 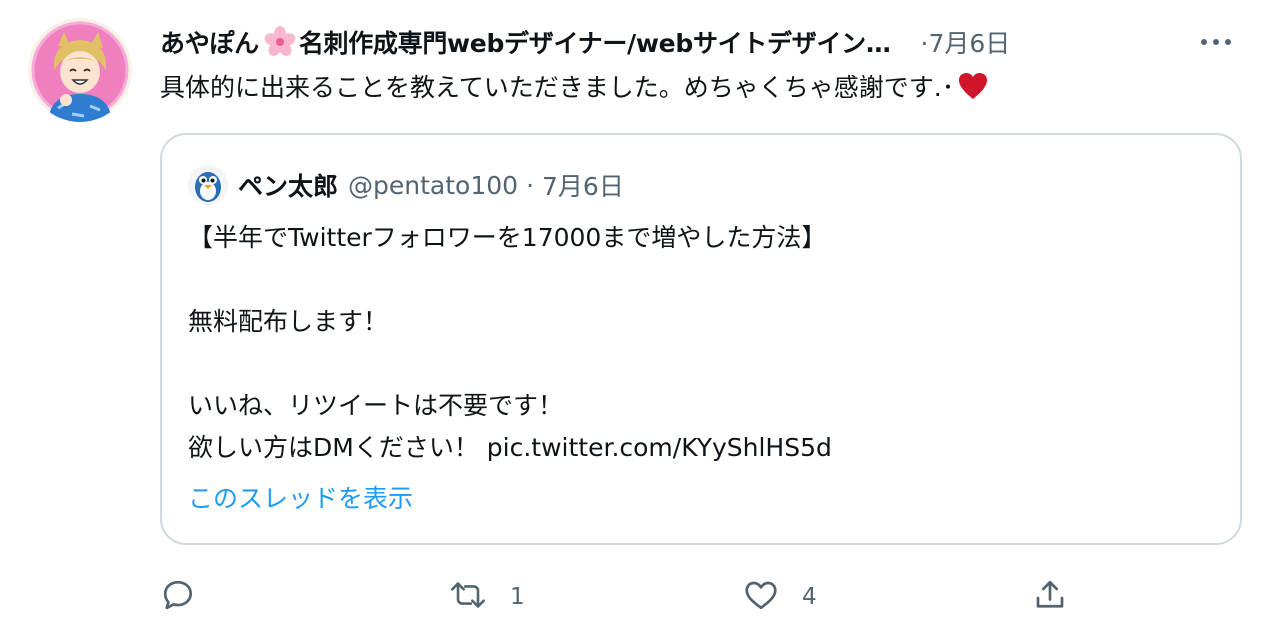 What do you see at coordinates (209, 42) in the screenshot?
I see `author-name-part1: あやぽん` at bounding box center [209, 42].